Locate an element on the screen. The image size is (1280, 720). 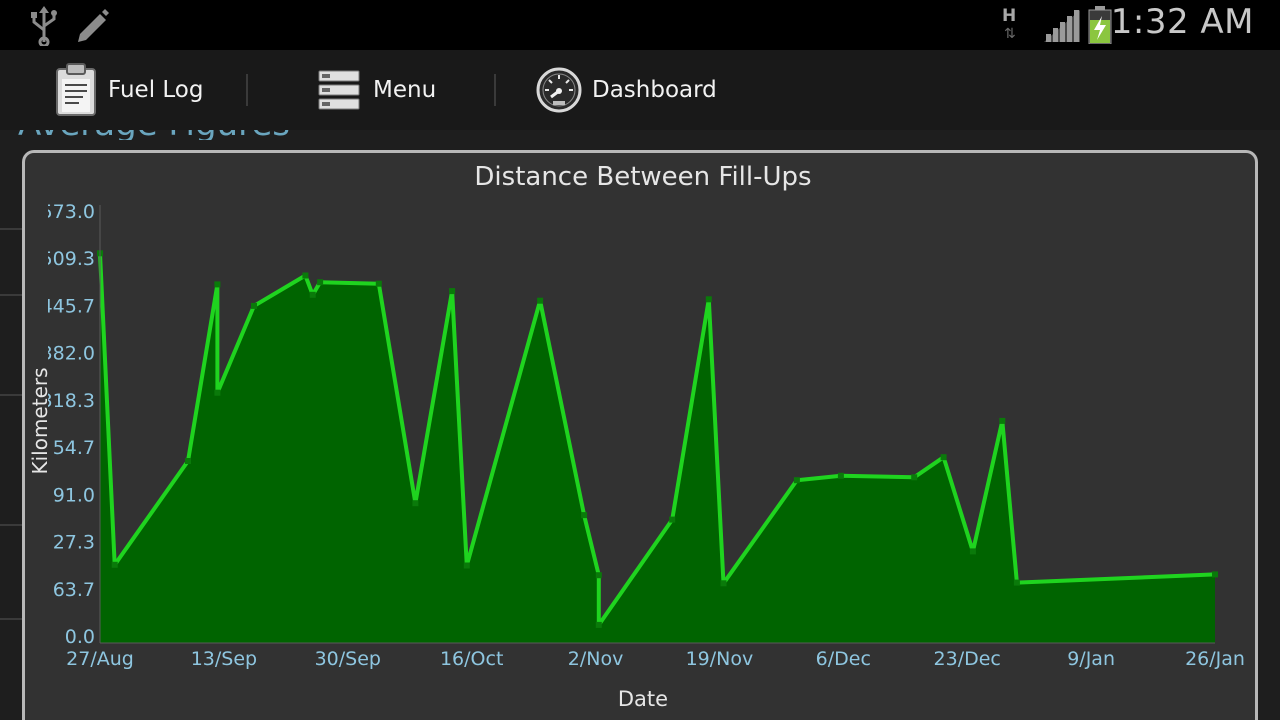
x-tick-label: 9/Jan is located at coordinates (1091, 659).